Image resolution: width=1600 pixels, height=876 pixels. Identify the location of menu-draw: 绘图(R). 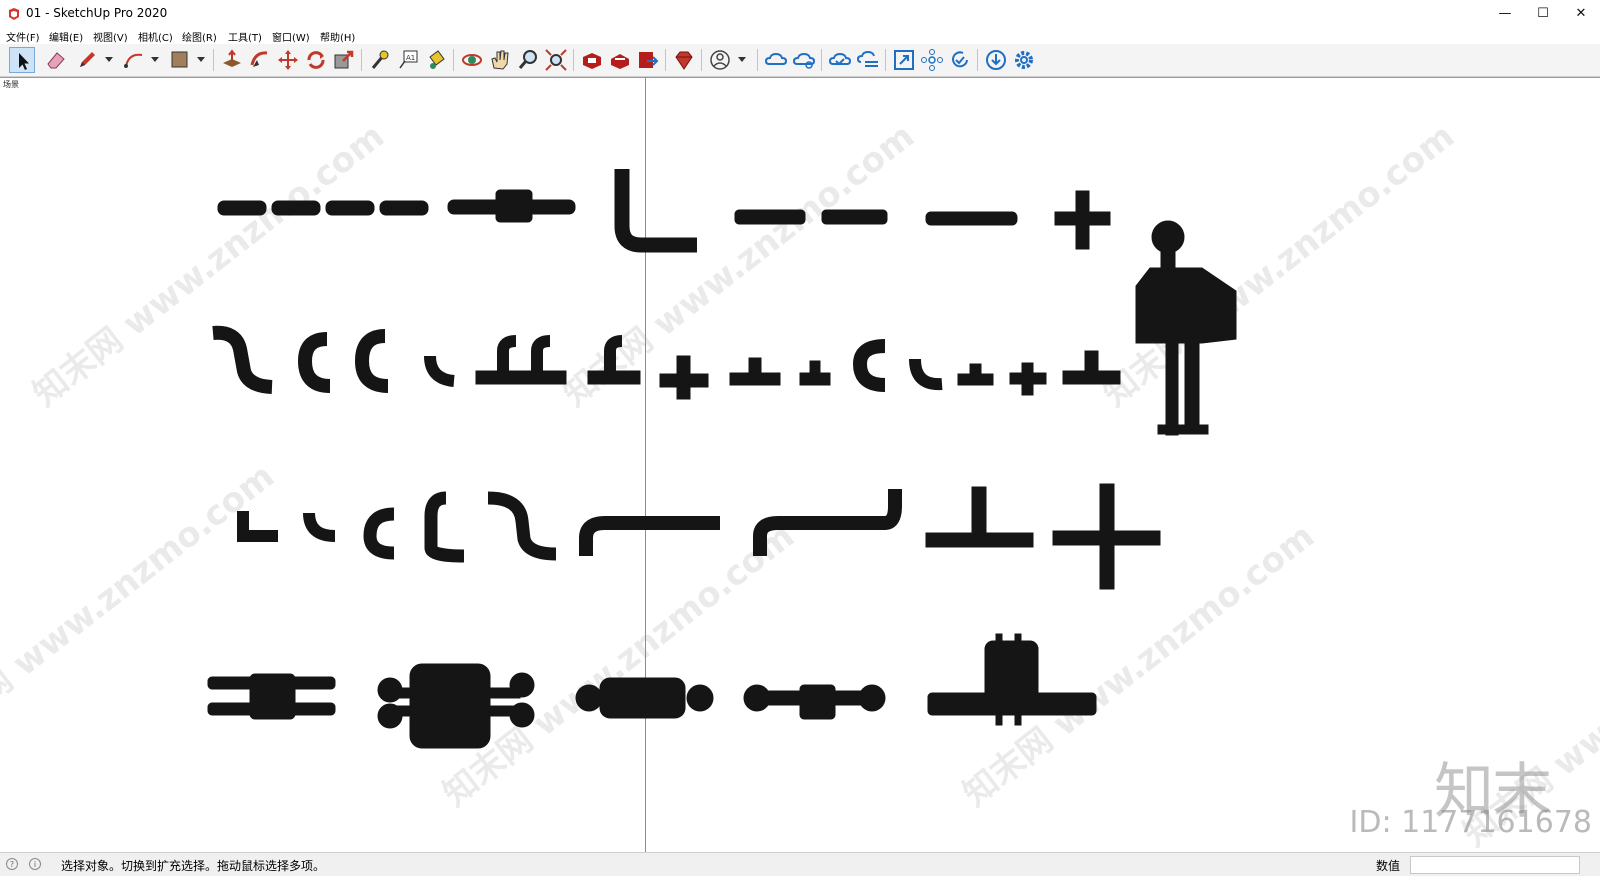
(199, 36).